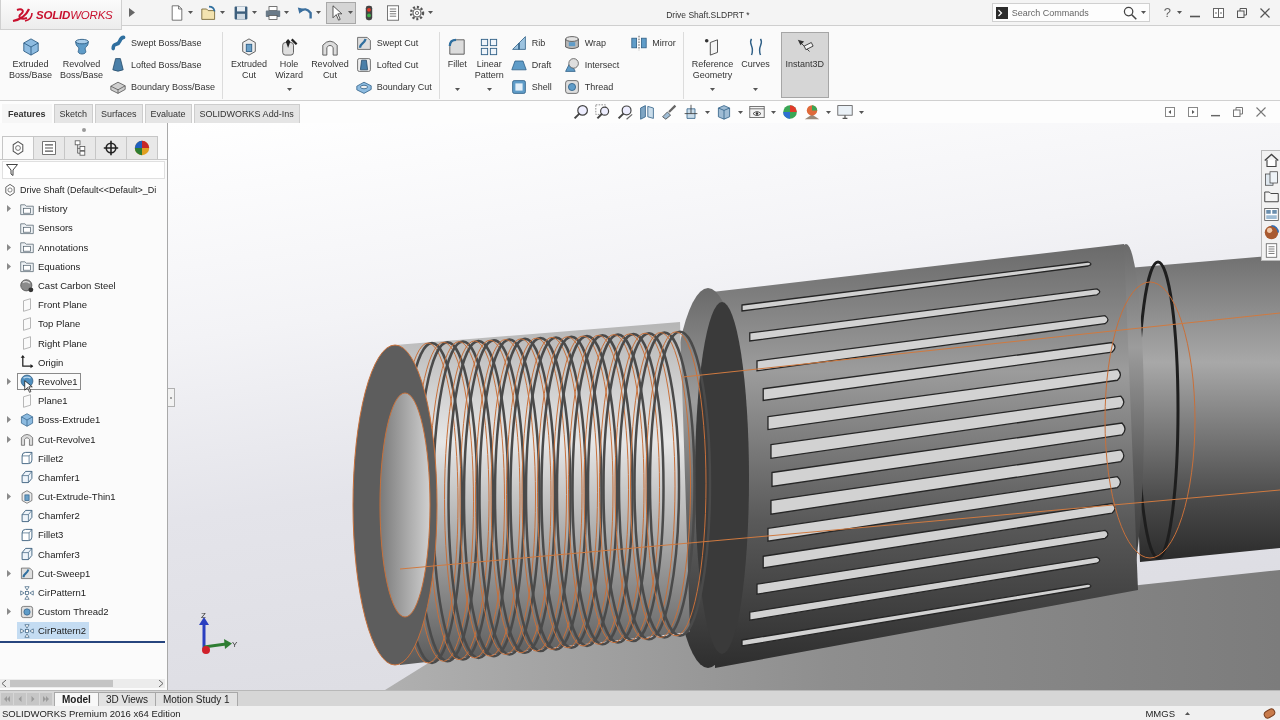  Describe the element at coordinates (44, 209) in the screenshot. I see `tree-item: History` at that location.